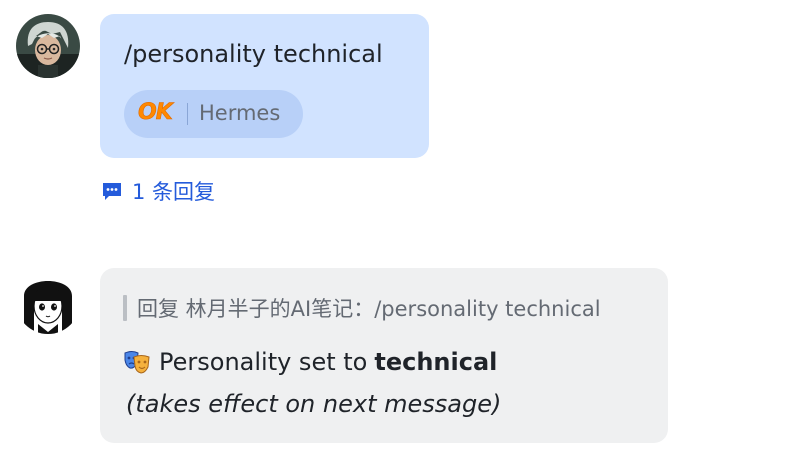  I want to click on sent-message-bubble: /personality technical OK Hermes, so click(264, 86).